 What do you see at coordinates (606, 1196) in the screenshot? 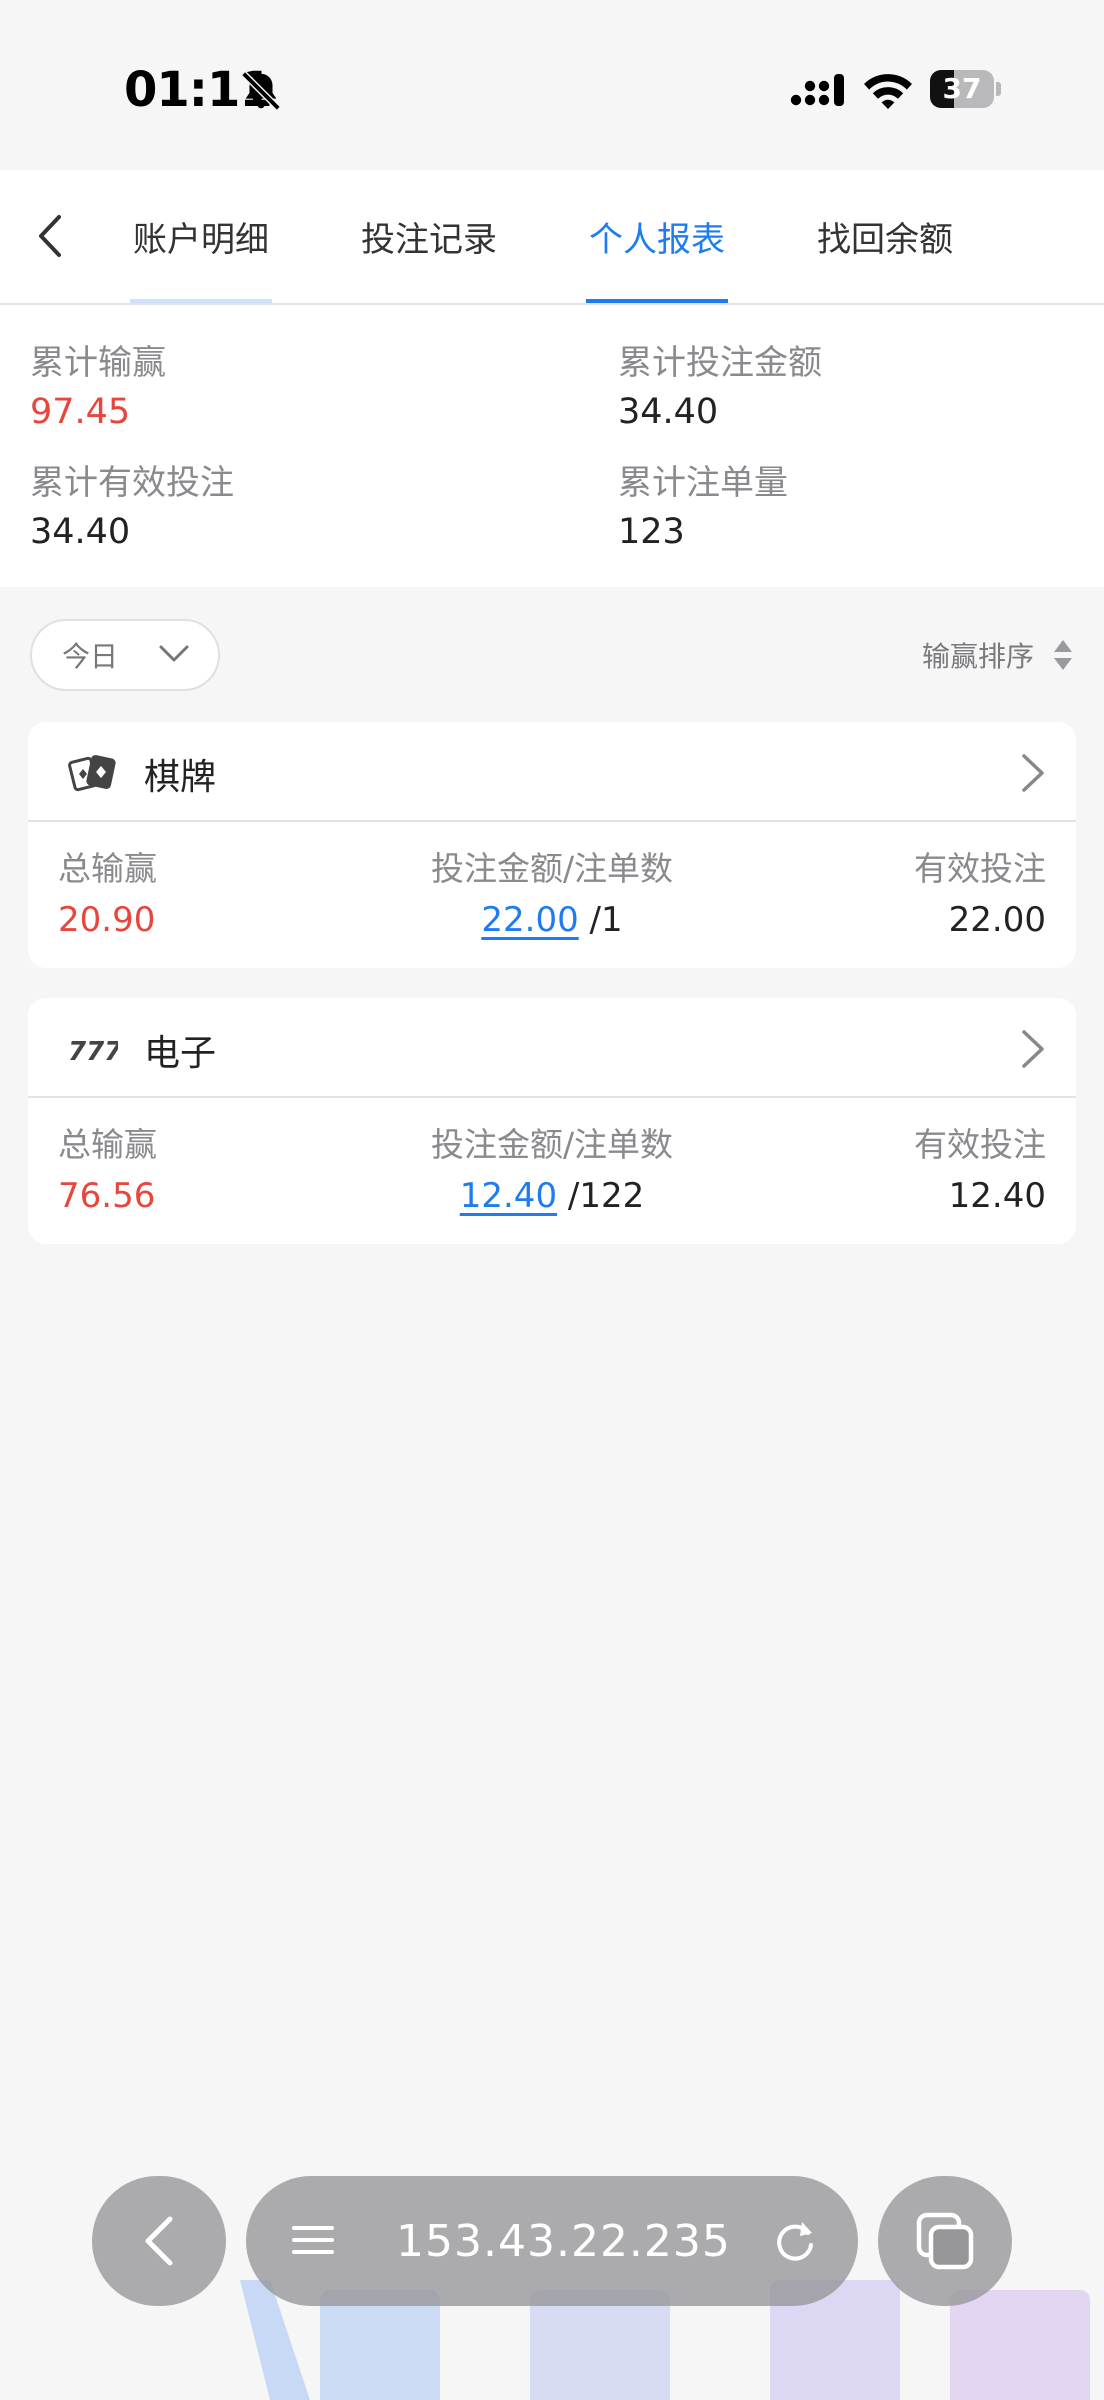
I see `bet-count: /122` at bounding box center [606, 1196].